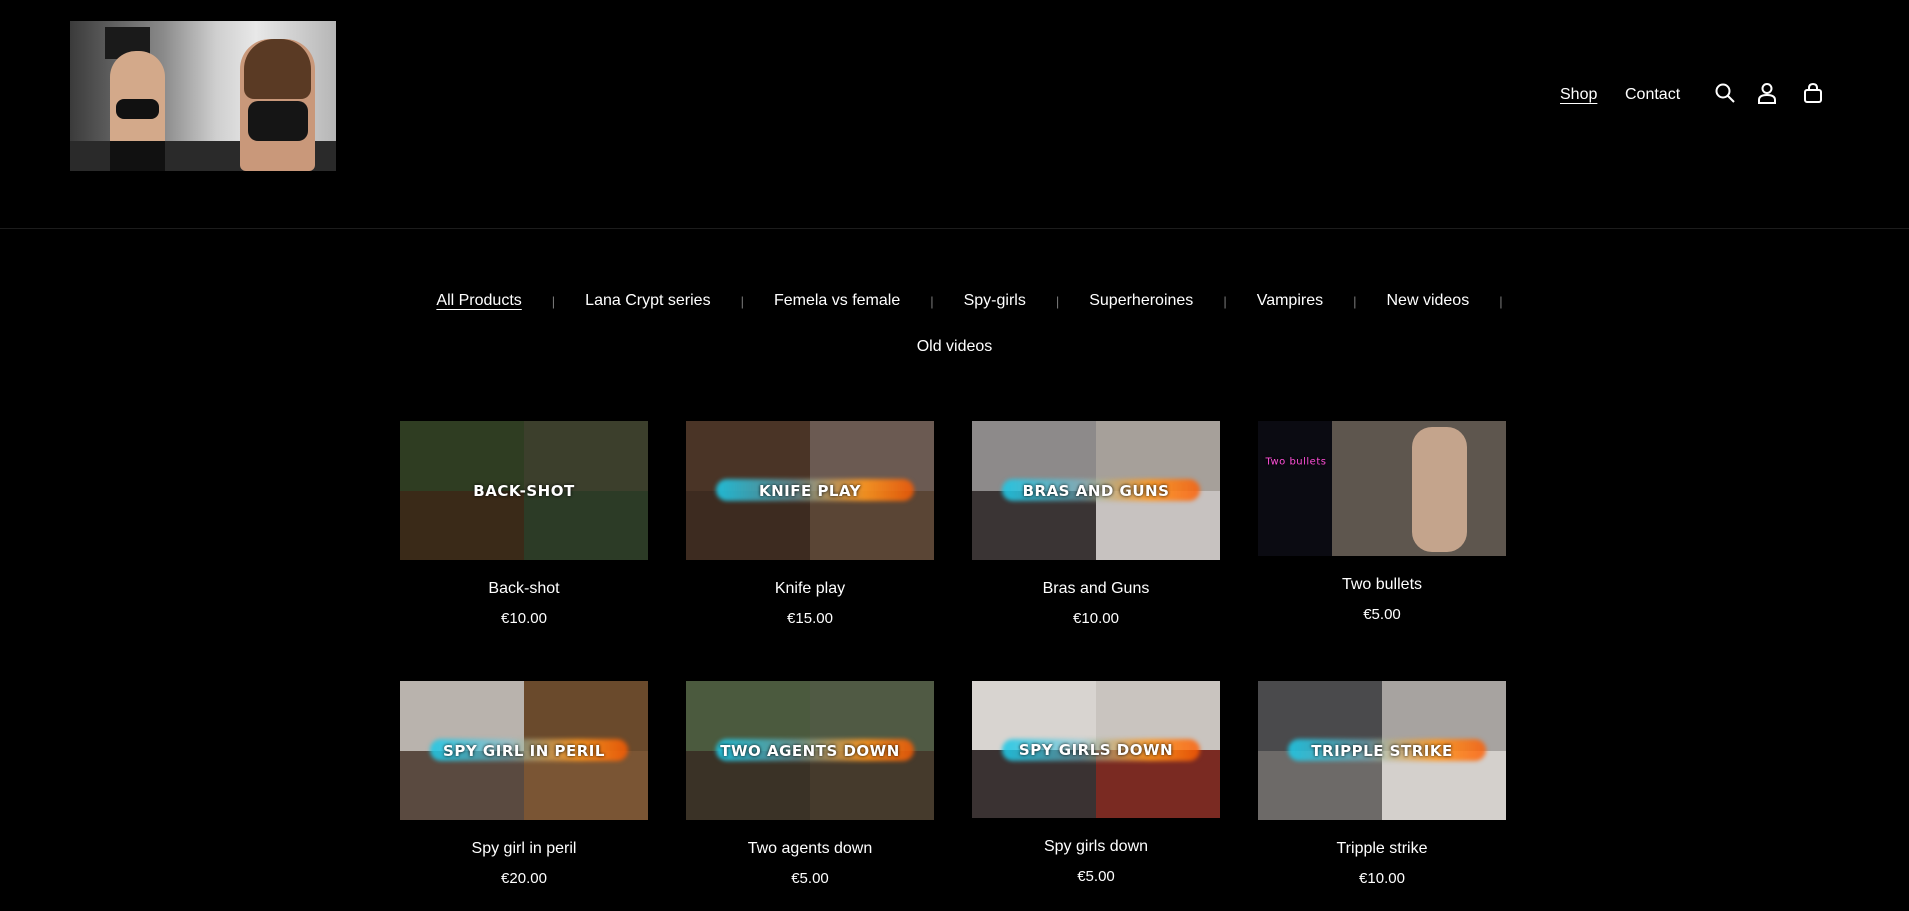 The height and width of the screenshot is (911, 1909). Describe the element at coordinates (647, 301) in the screenshot. I see `category-lana-crypt-series: Lana Crypt series` at that location.